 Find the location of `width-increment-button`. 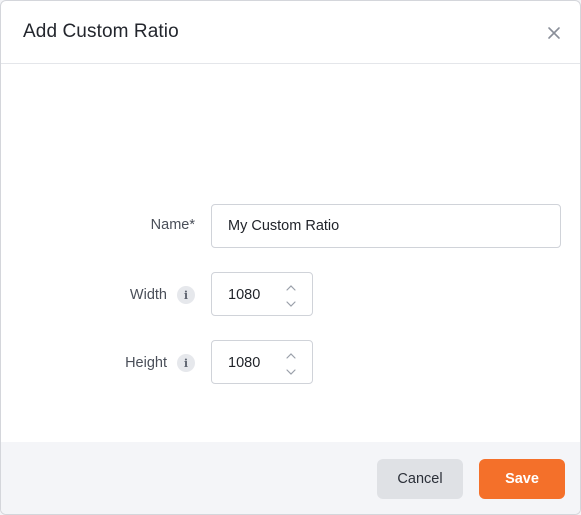

width-increment-button is located at coordinates (291, 288).